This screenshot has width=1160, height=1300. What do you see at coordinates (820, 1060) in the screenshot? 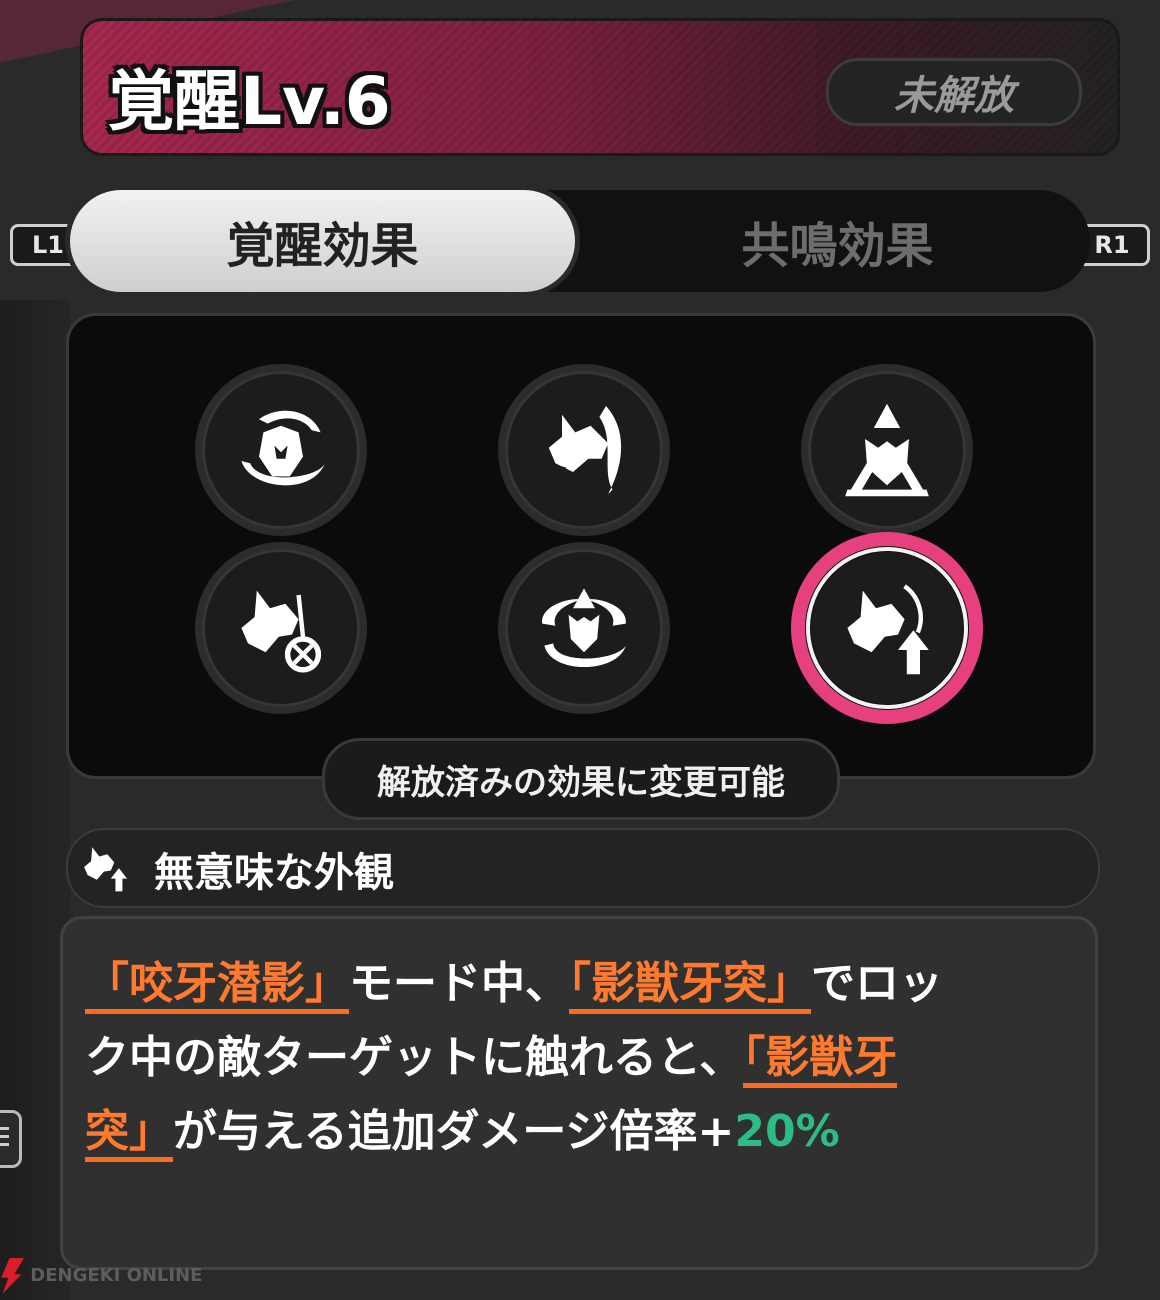
I see `keyword-link-3a: 「影獣牙` at bounding box center [820, 1060].